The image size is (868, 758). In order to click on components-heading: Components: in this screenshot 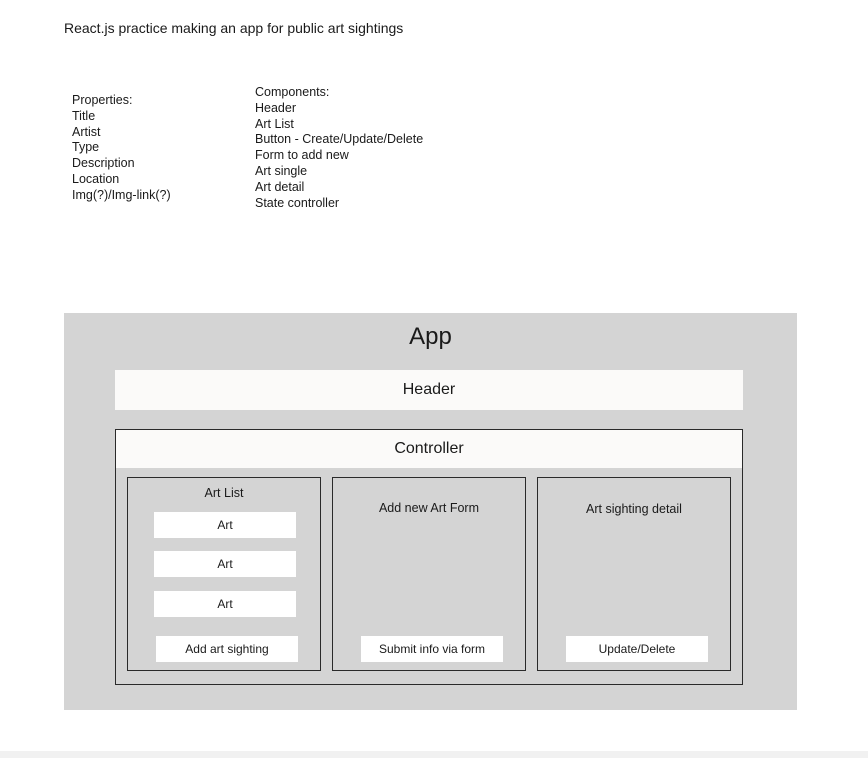, I will do `click(292, 92)`.